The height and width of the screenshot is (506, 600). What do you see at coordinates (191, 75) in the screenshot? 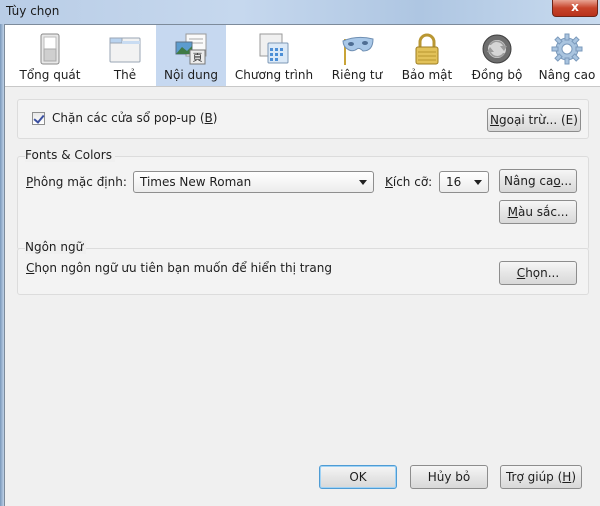
I see `tab-content-label: Nội dung` at bounding box center [191, 75].